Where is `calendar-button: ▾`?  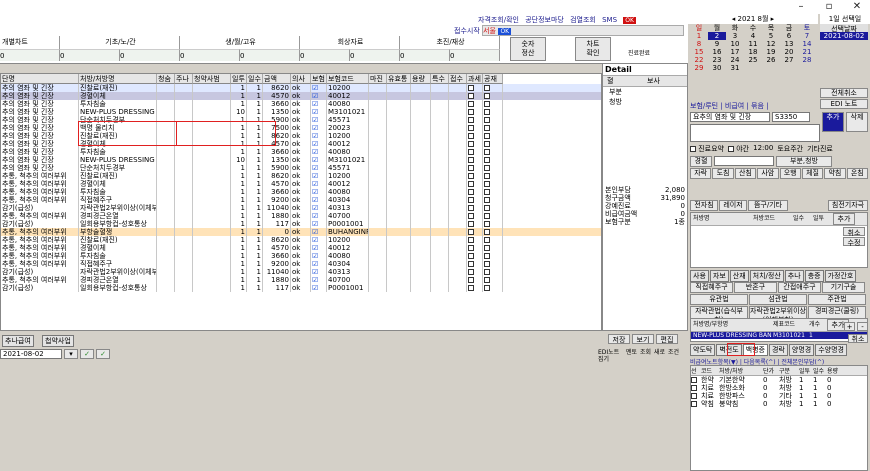
calendar-button: ▾ is located at coordinates (71, 354).